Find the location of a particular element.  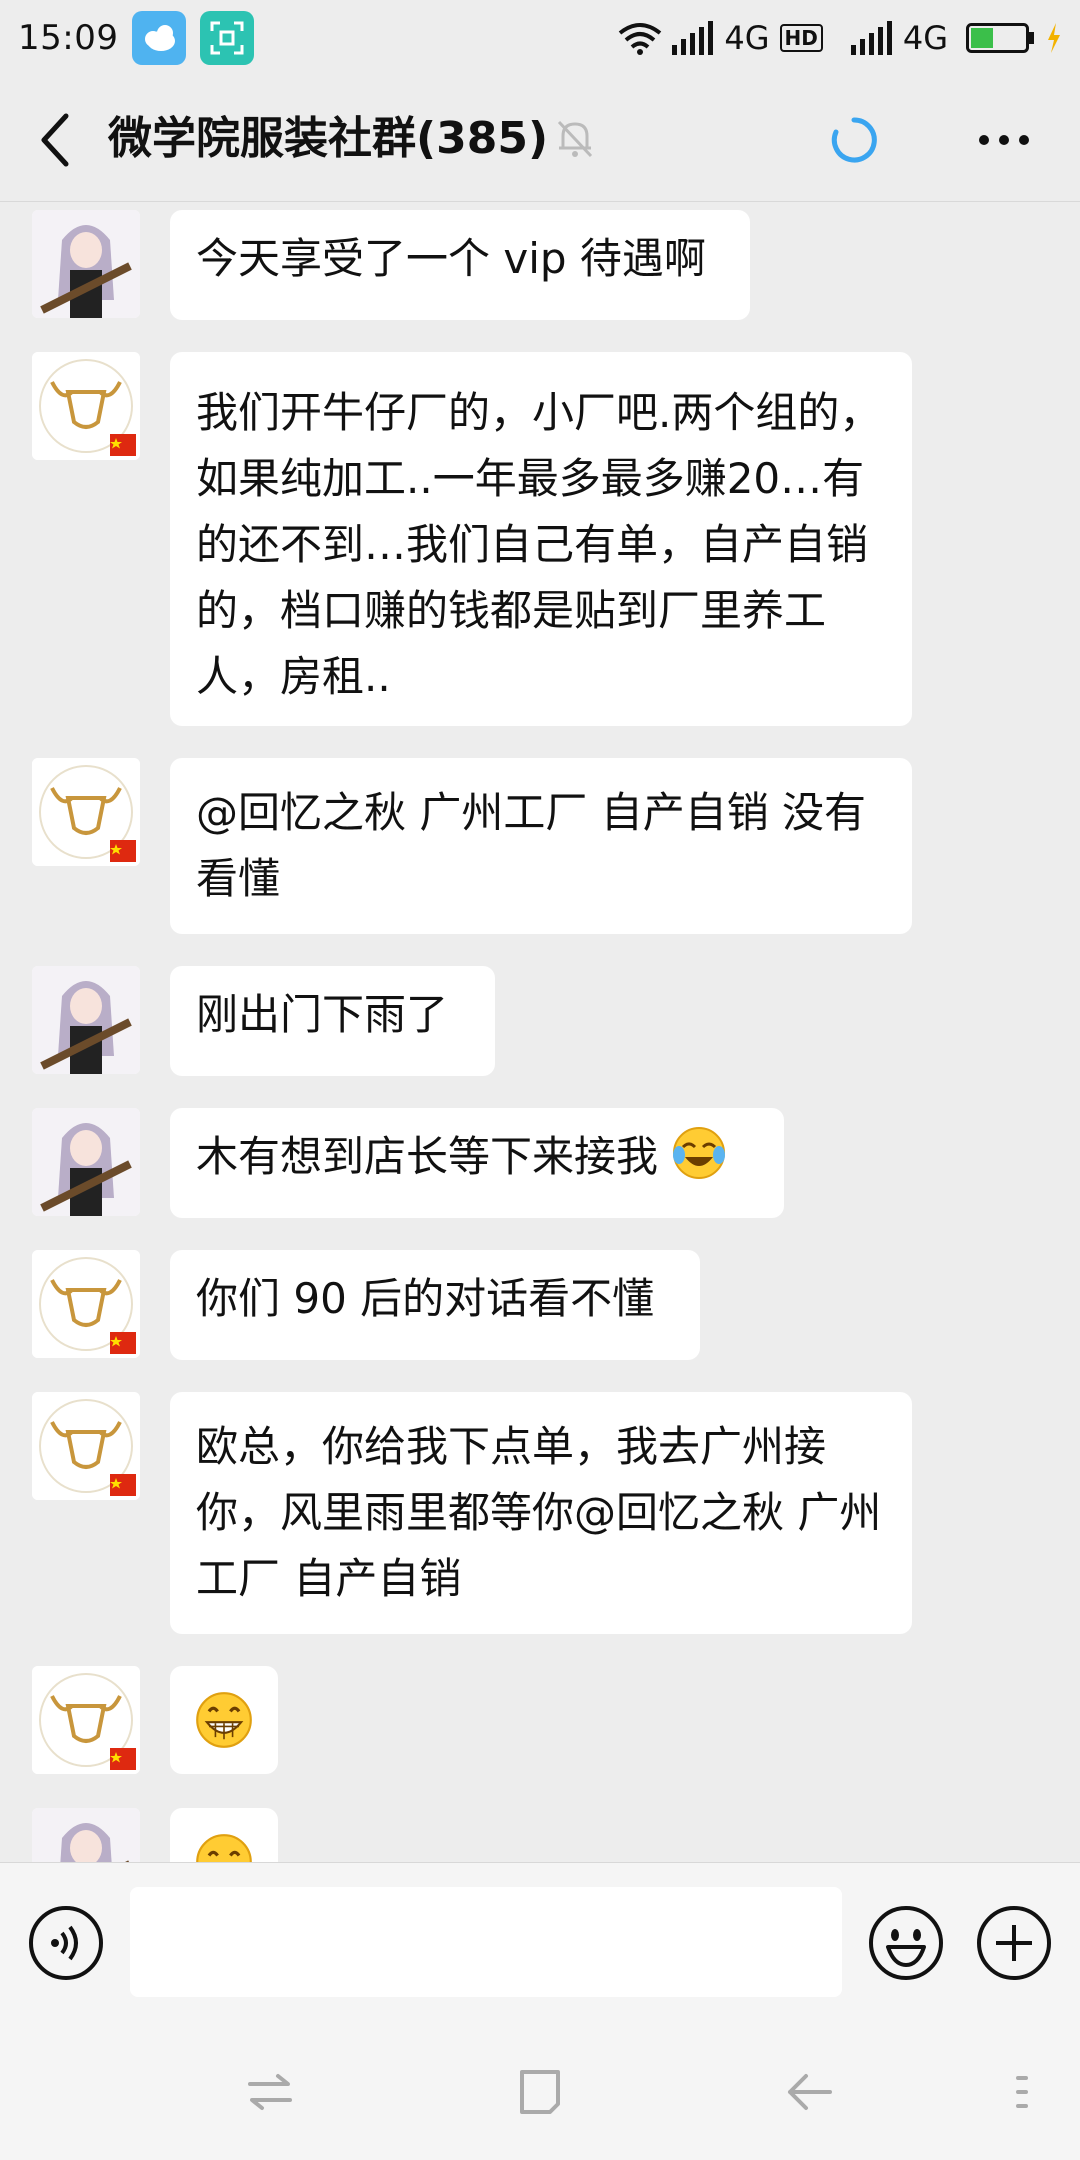

back-icon is located at coordinates (56, 140).